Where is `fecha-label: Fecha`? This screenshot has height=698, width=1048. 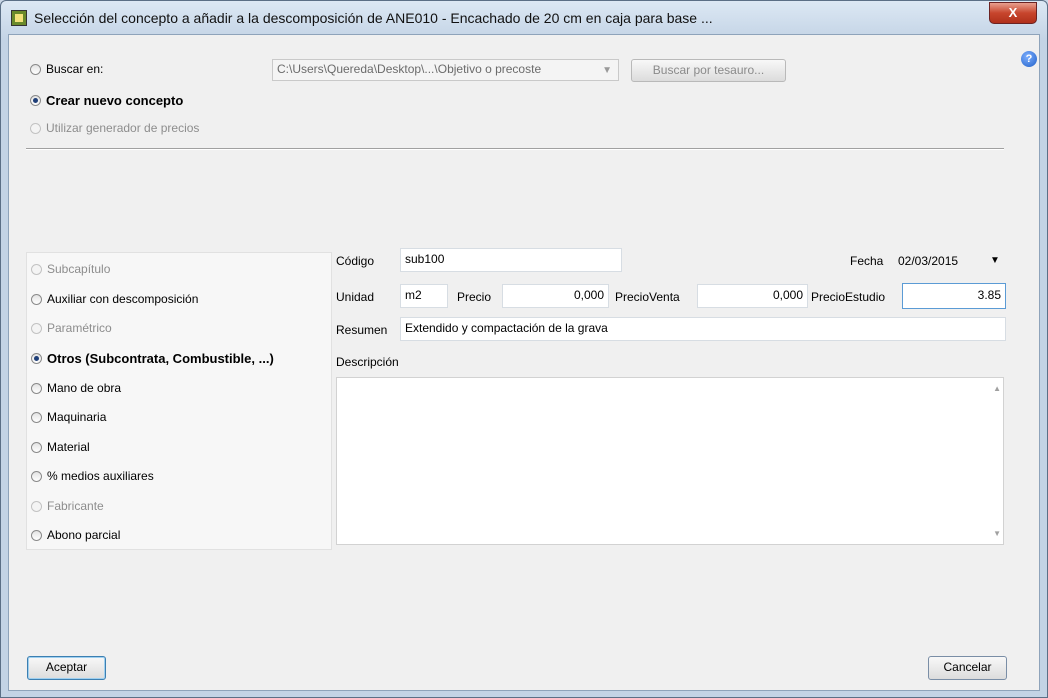 fecha-label: Fecha is located at coordinates (867, 261).